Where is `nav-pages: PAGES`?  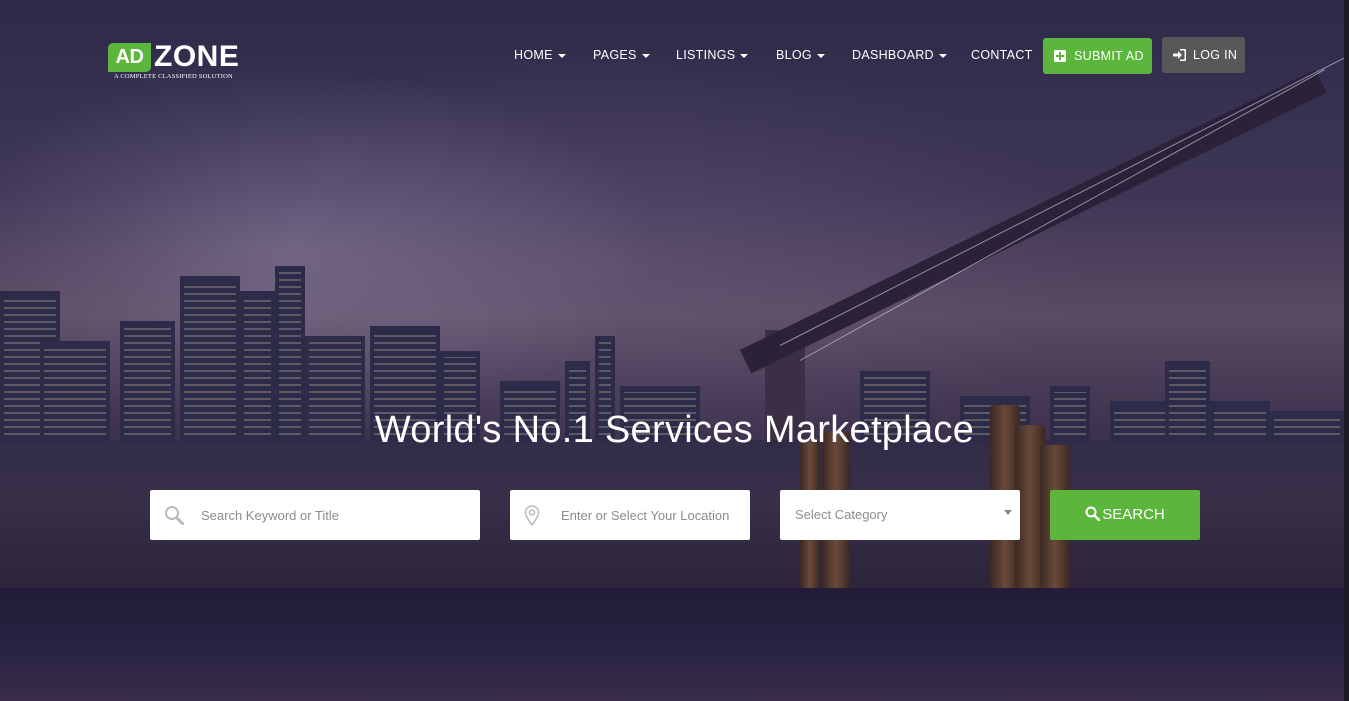
nav-pages: PAGES is located at coordinates (621, 55).